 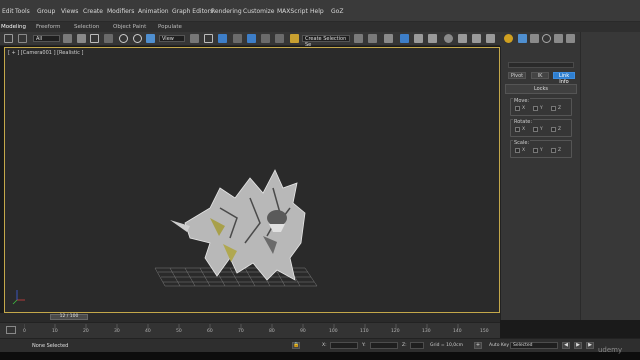 I want to click on menu-customize: Customize, so click(x=259, y=11).